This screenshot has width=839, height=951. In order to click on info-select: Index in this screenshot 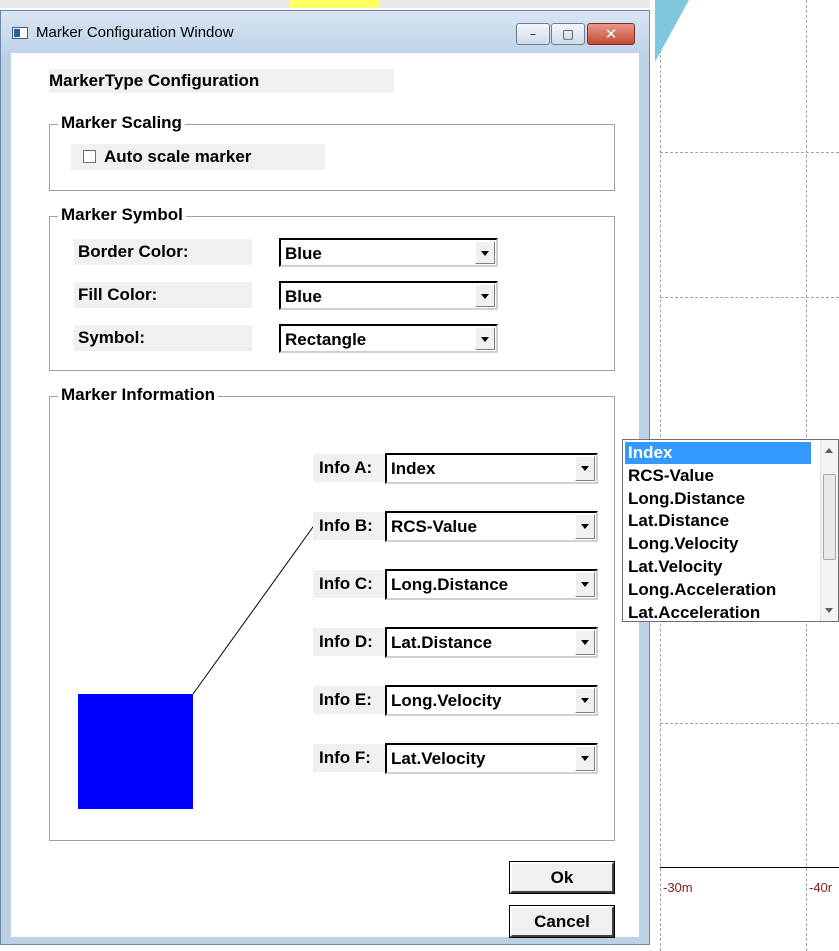, I will do `click(491, 468)`.